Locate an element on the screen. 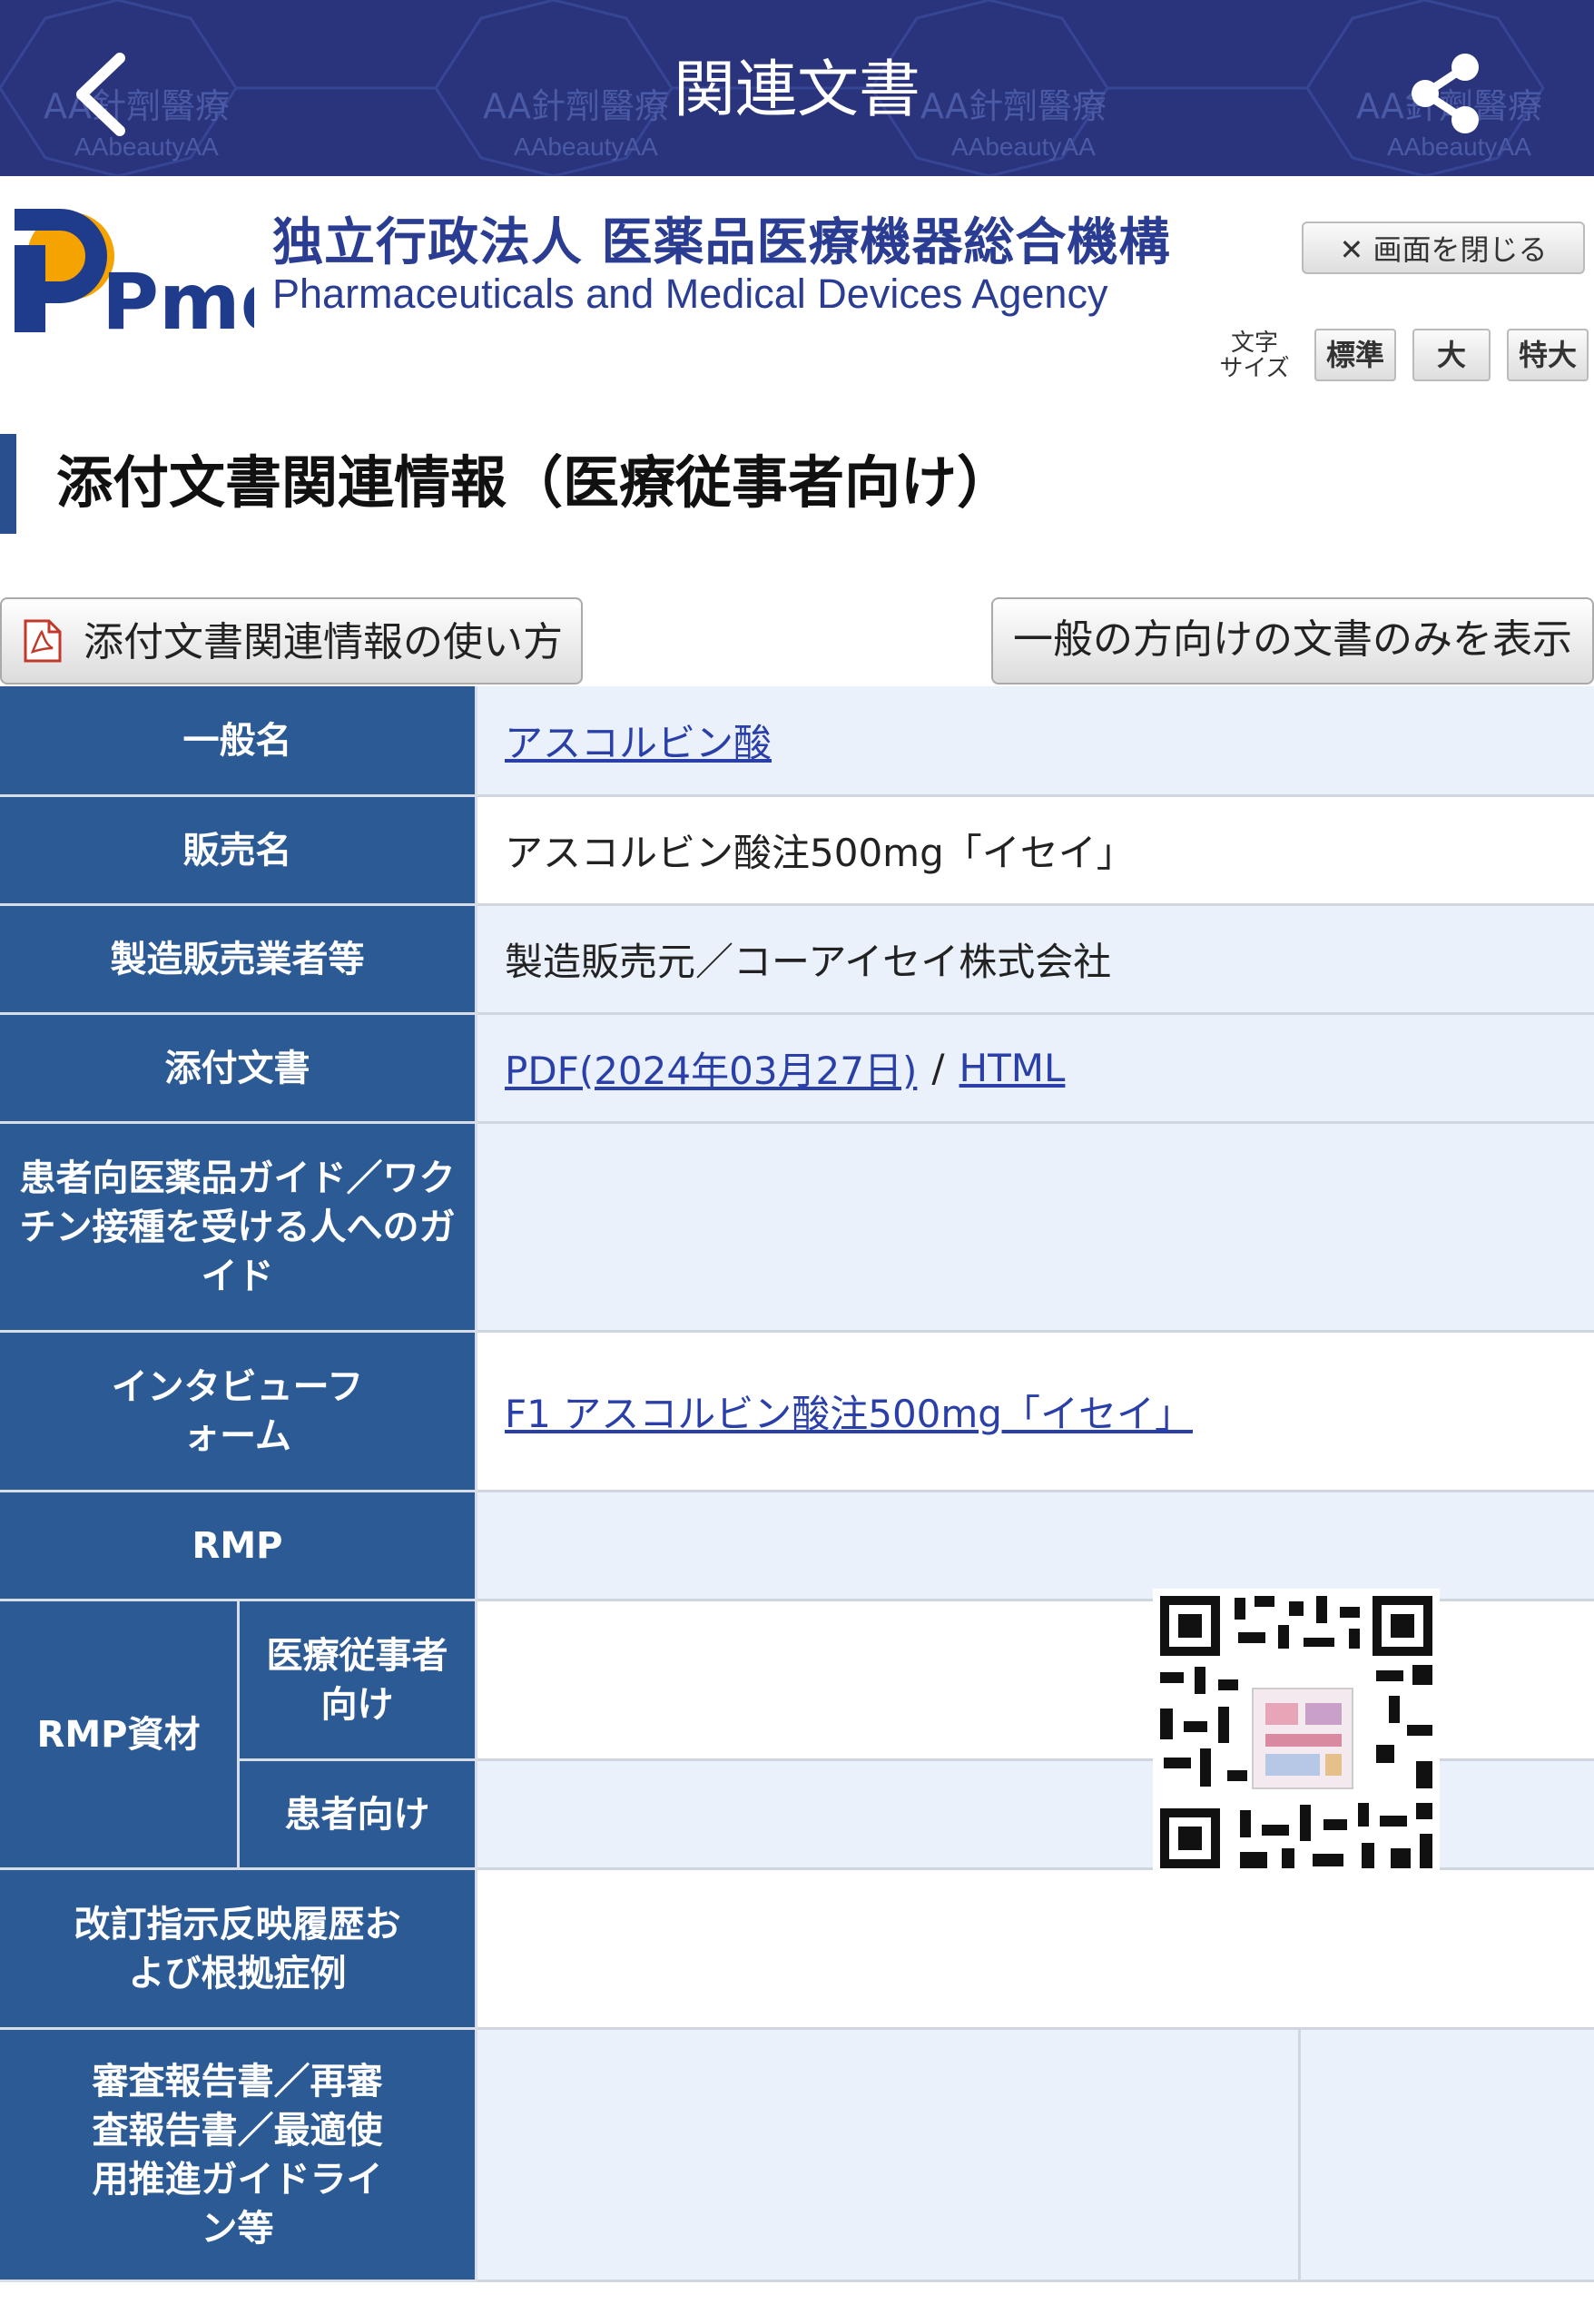 This screenshot has width=1594, height=2324. row-header-interview-form: インタビューフォーム is located at coordinates (238, 1412).